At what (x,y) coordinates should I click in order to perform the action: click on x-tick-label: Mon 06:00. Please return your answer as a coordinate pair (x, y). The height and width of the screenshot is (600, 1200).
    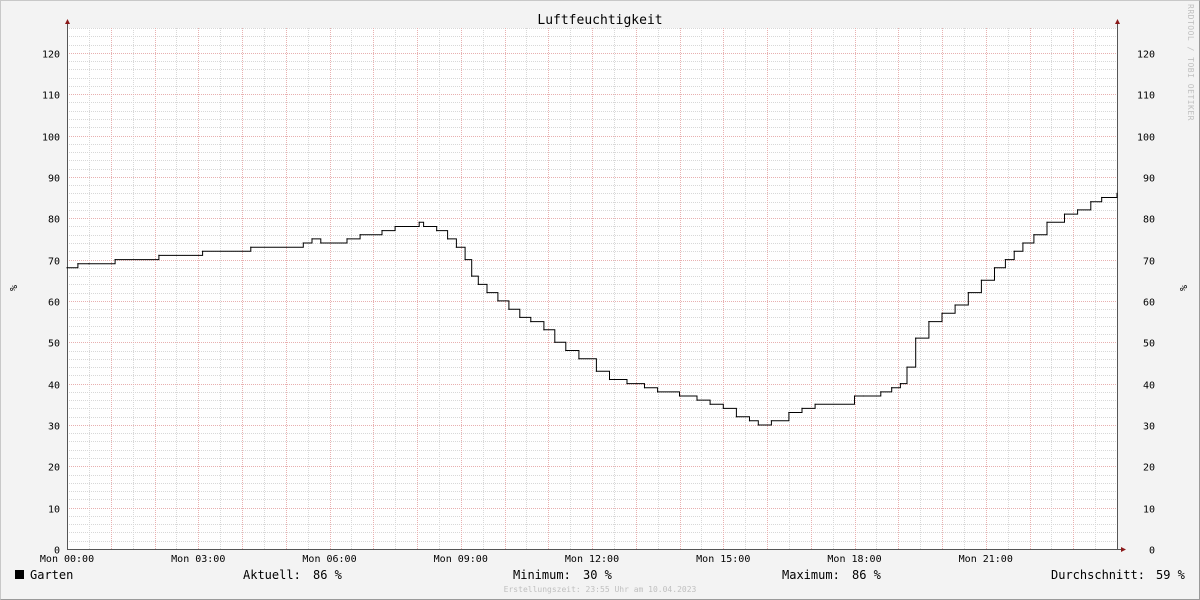
    Looking at the image, I should click on (329, 559).